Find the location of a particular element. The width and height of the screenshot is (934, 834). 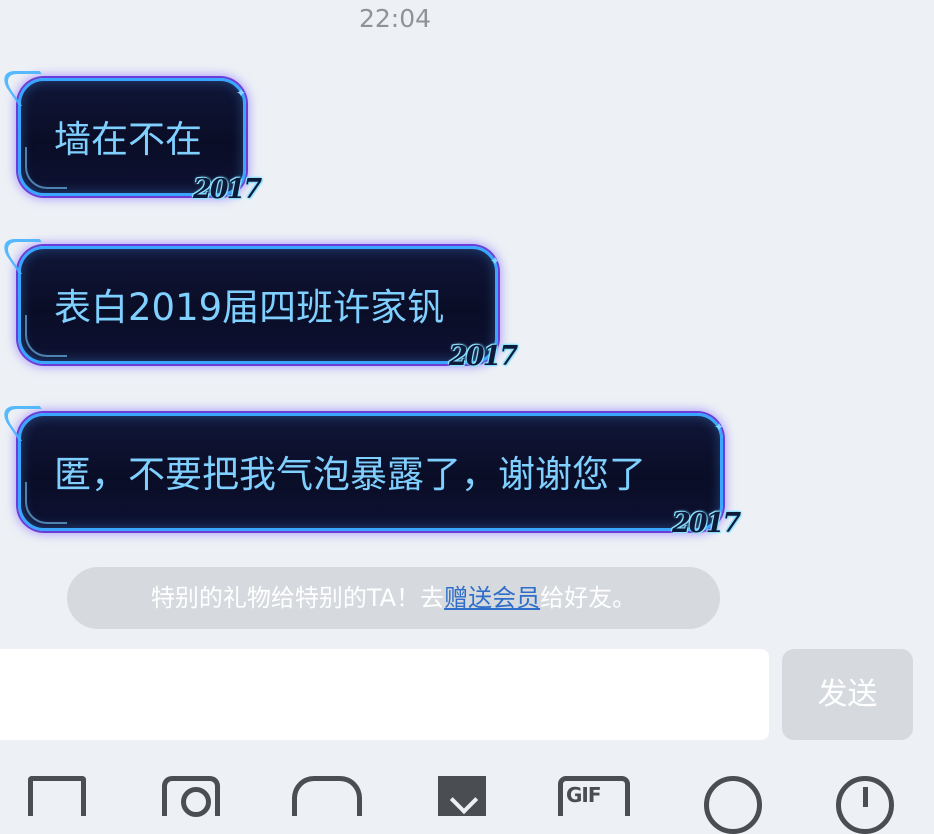

vip-gift-notice: 特别的礼物给特别的TA！去赠送会员给好友。 is located at coordinates (393, 598).